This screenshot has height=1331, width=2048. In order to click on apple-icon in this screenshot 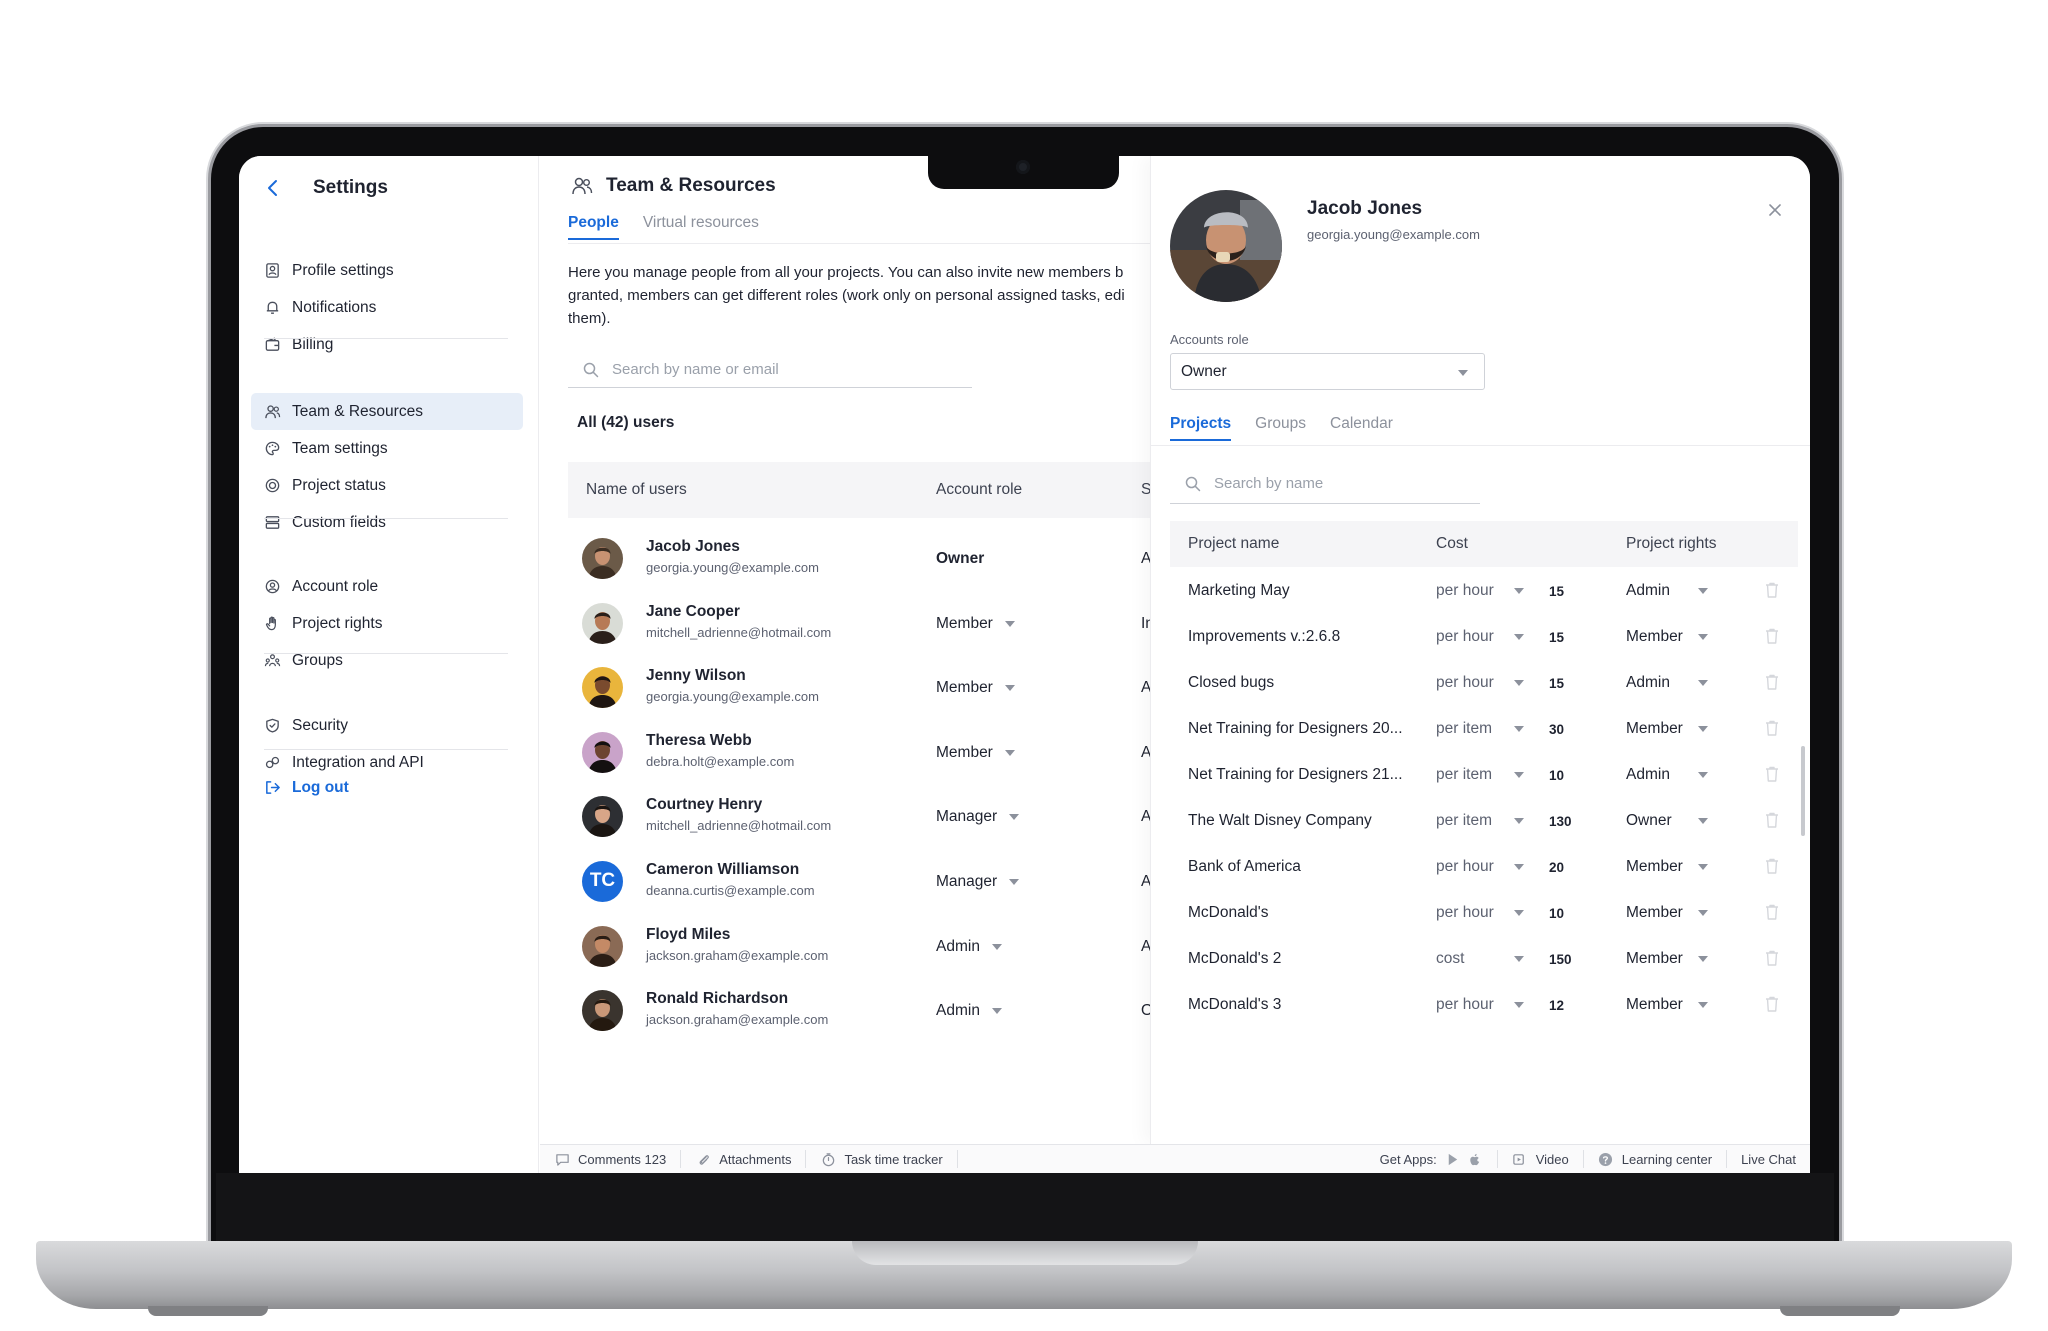, I will do `click(1475, 1159)`.